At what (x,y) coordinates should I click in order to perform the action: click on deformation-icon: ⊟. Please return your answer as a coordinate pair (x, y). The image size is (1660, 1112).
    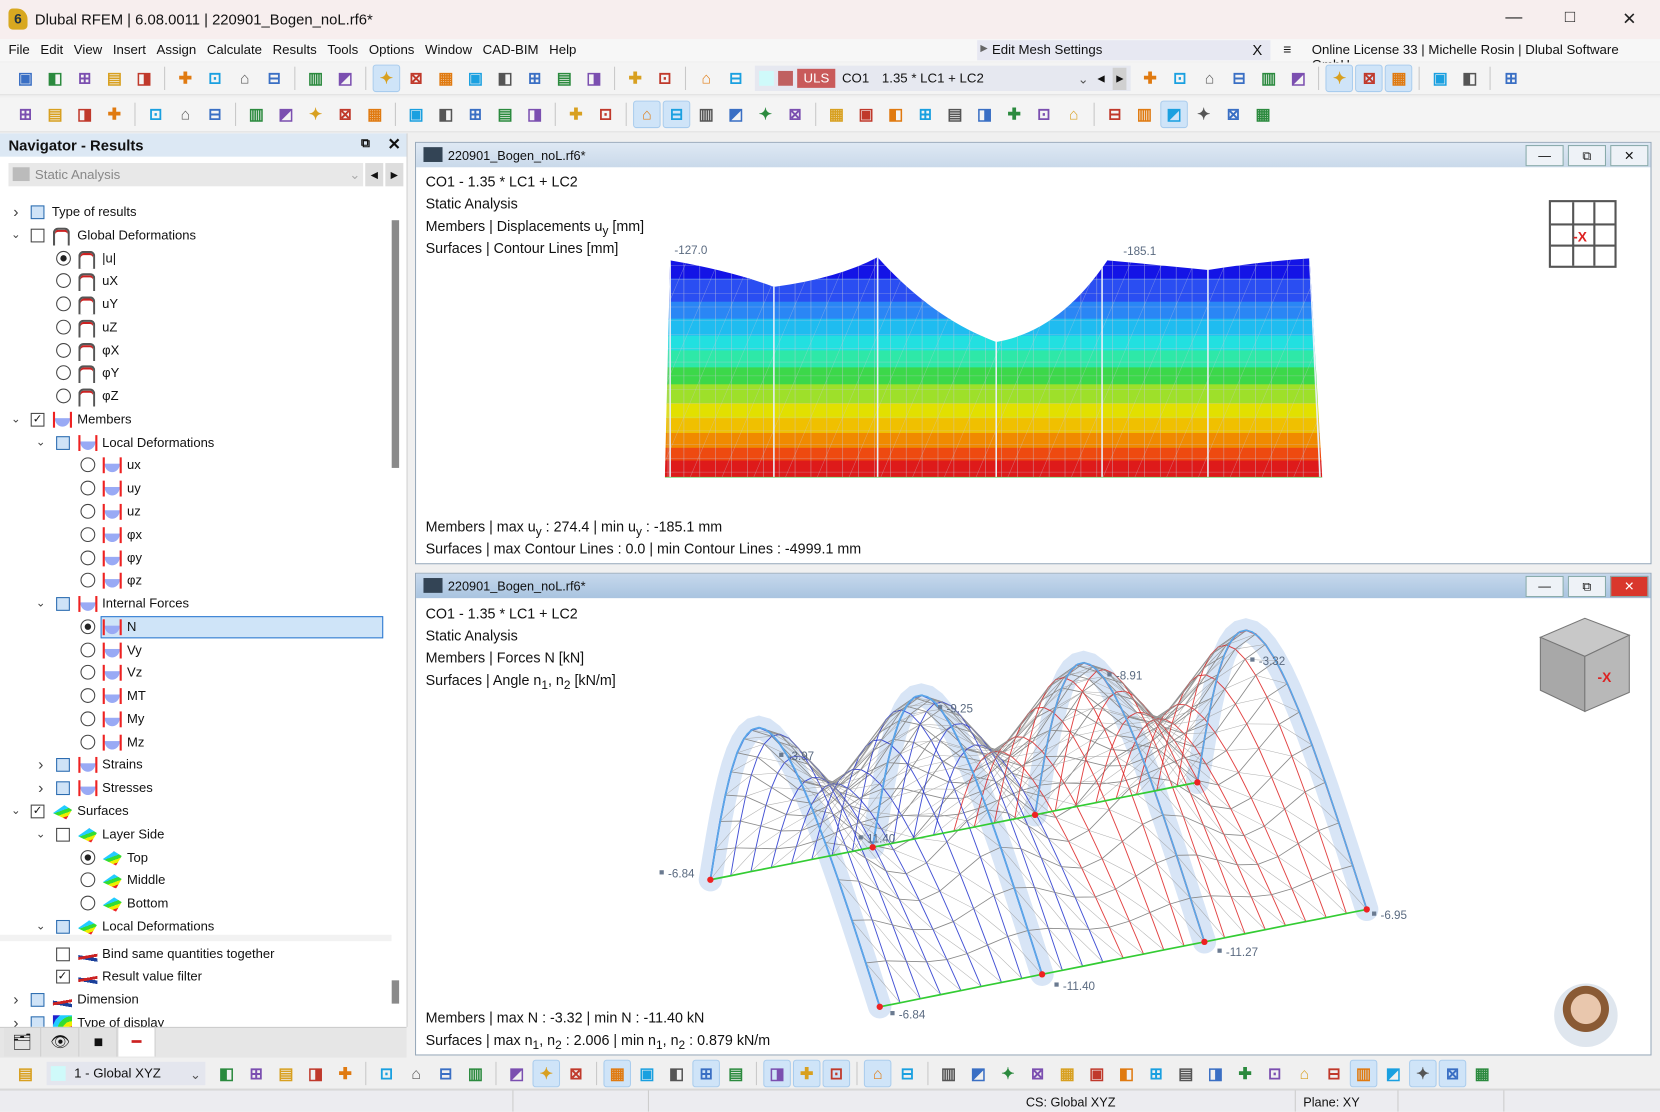
    Looking at the image, I should click on (676, 114).